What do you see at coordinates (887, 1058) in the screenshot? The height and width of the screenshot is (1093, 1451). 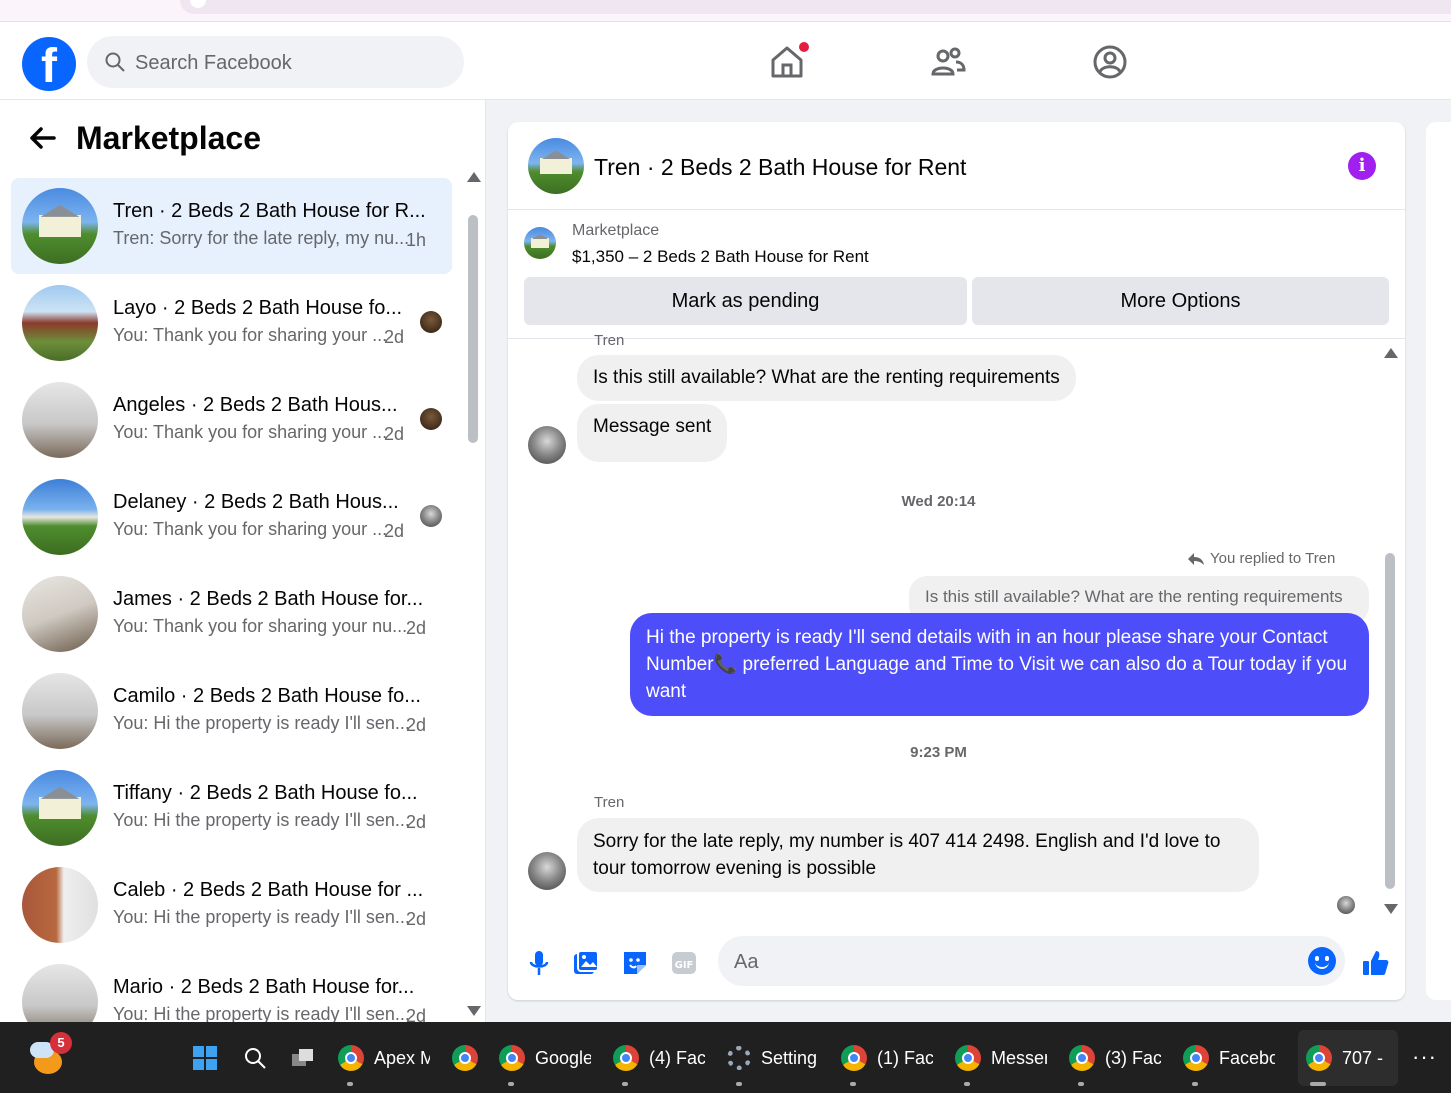 I see `taskbar-app: (1) Face` at bounding box center [887, 1058].